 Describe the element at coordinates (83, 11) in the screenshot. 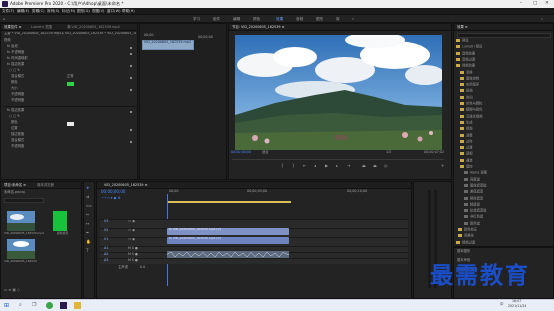

I see `menu-graphics: 图形(G)` at that location.